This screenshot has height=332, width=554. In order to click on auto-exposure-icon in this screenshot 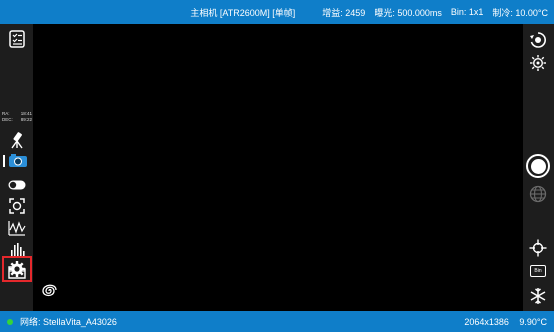, I will do `click(538, 40)`.